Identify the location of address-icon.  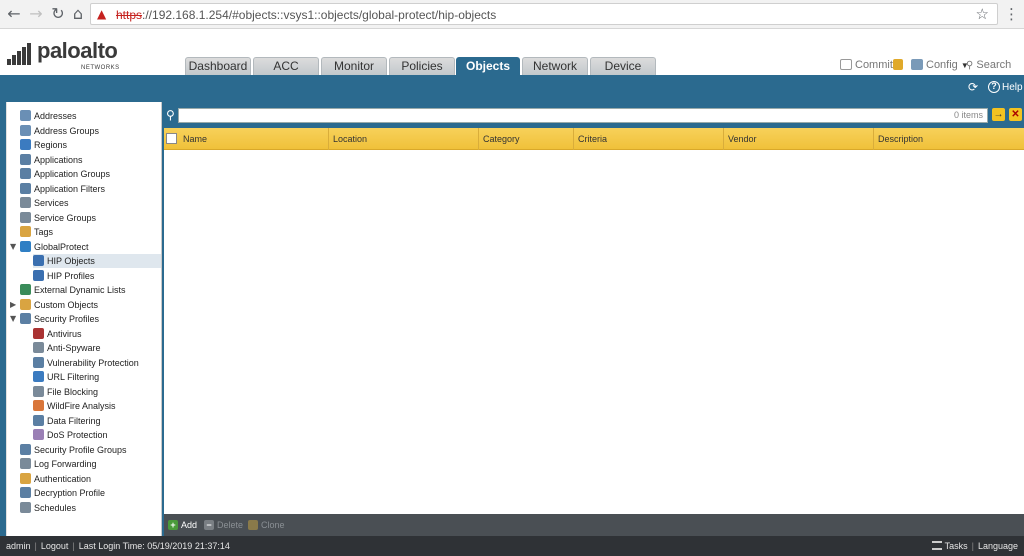
(25, 115).